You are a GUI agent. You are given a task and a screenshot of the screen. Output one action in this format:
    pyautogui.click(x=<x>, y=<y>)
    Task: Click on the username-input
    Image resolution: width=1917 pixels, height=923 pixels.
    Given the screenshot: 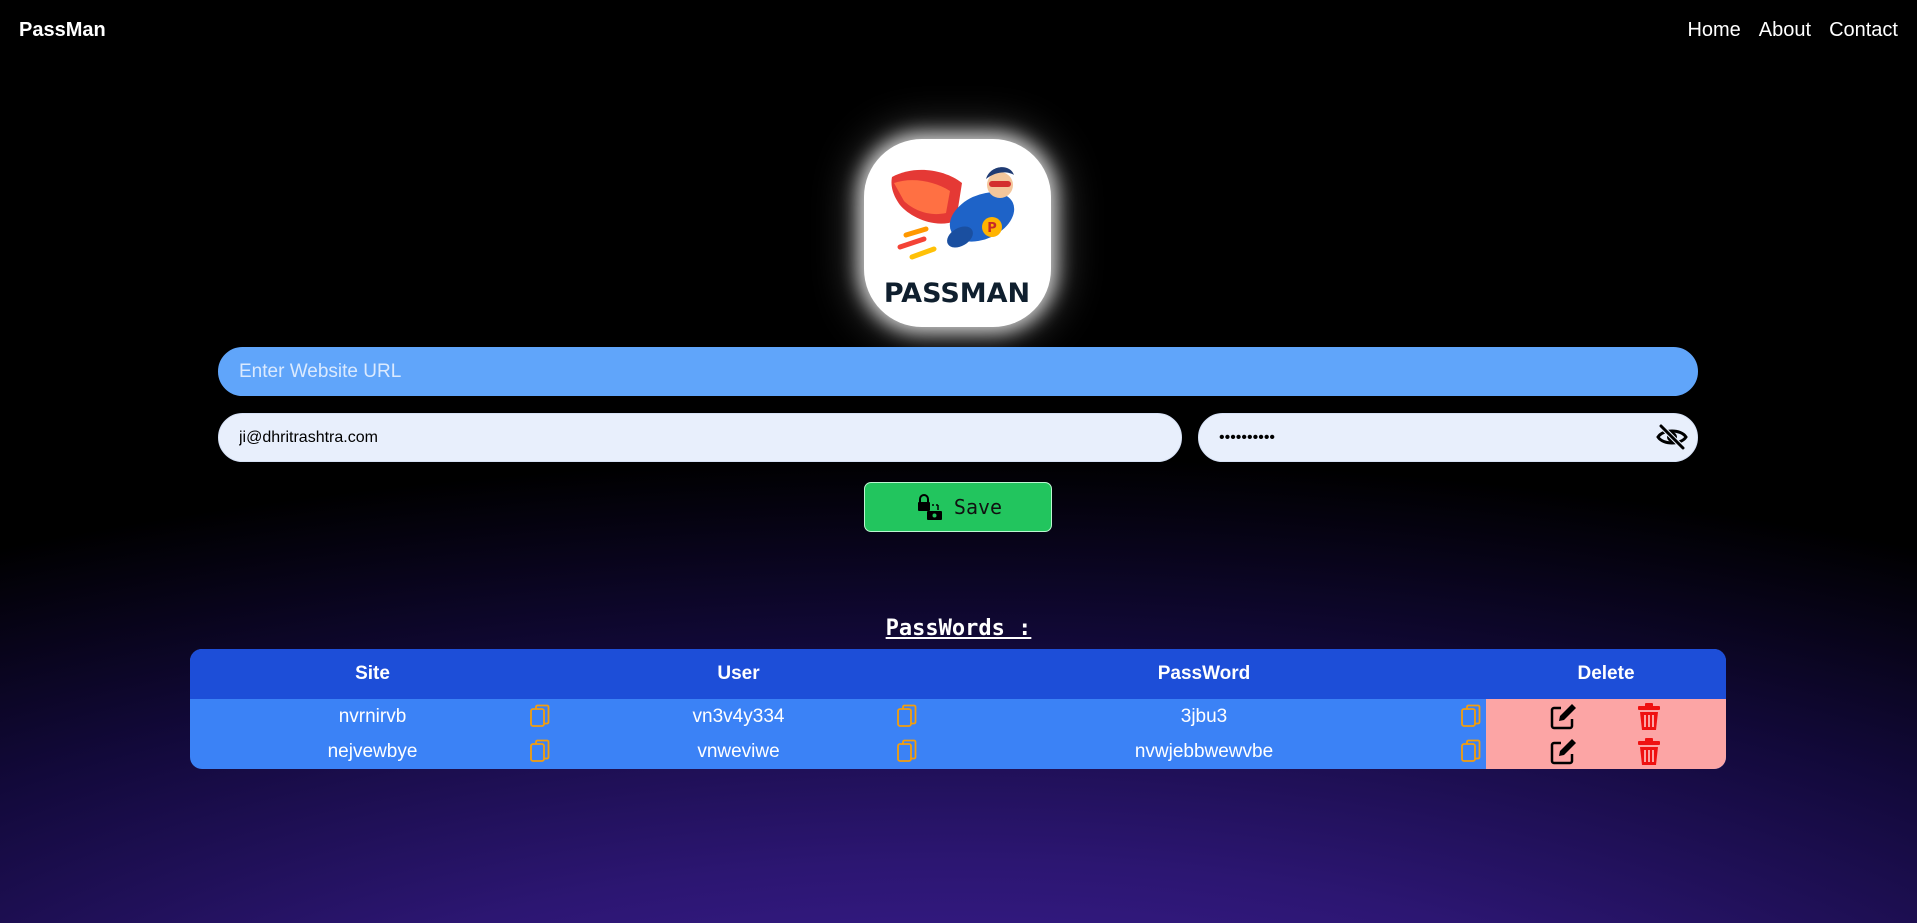 What is the action you would take?
    pyautogui.click(x=700, y=437)
    